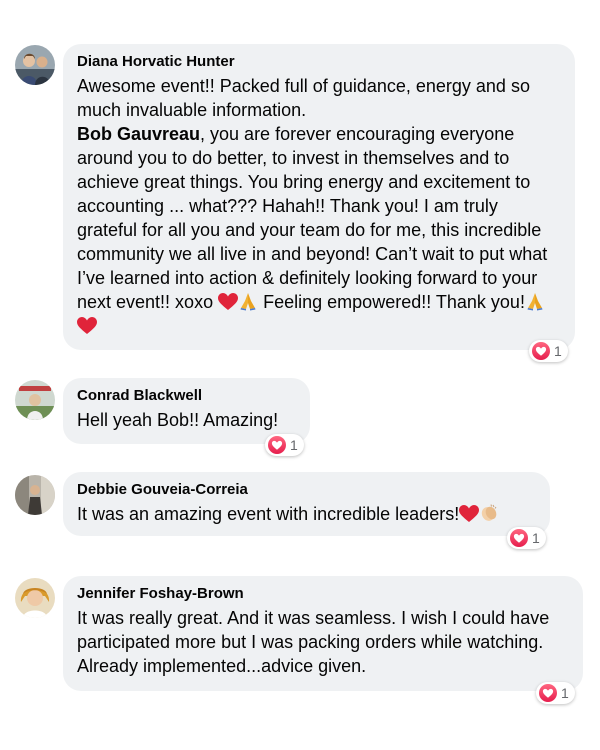 Image resolution: width=600 pixels, height=750 pixels. I want to click on comment-author: Diana Horvatic Hunter, so click(319, 62).